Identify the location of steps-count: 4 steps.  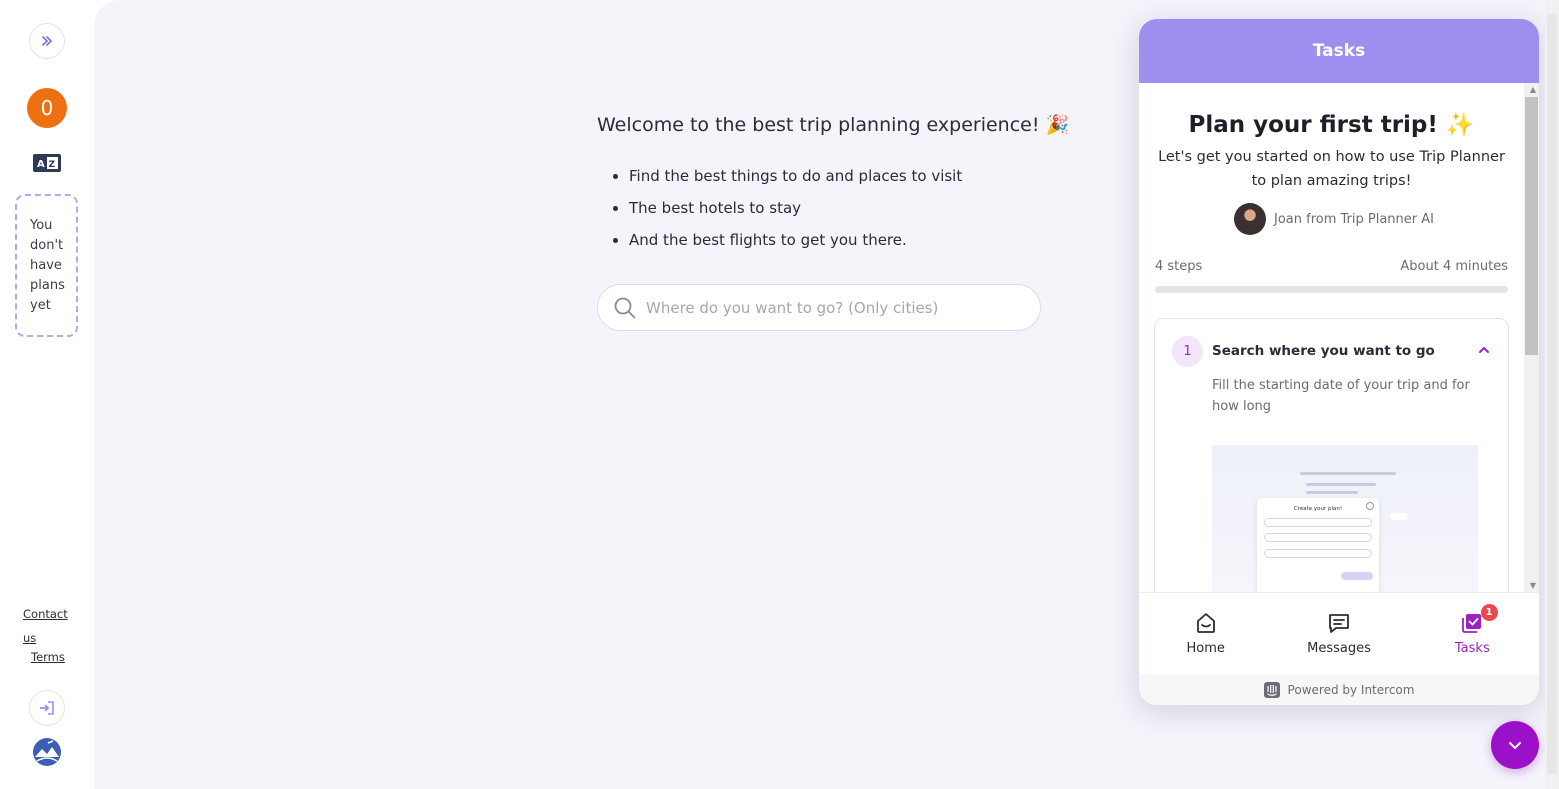
(1179, 266).